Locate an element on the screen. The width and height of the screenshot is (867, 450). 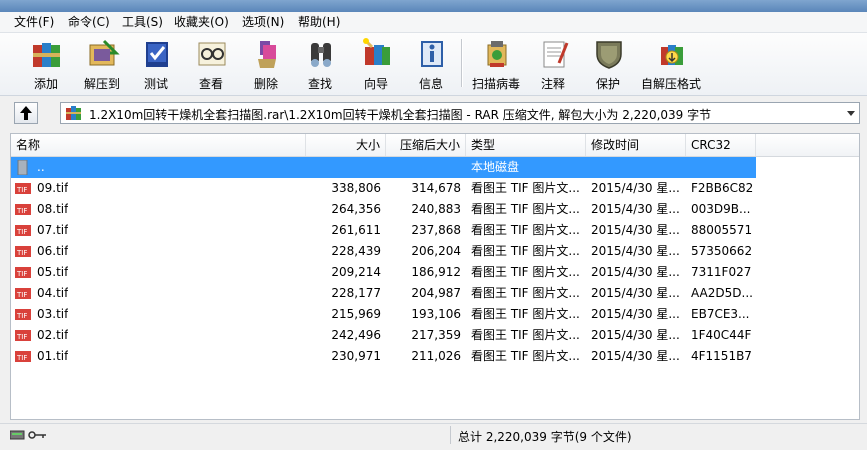
file-name: 03.tif is located at coordinates (53, 314).